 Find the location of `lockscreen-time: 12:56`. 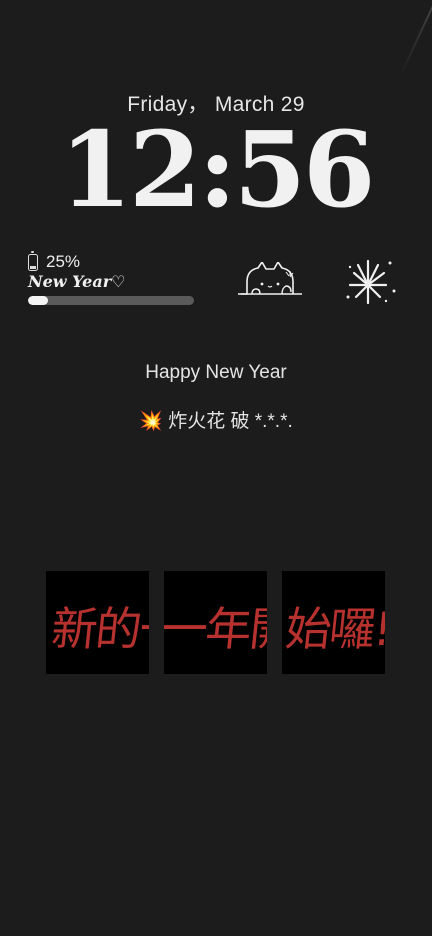

lockscreen-time: 12:56 is located at coordinates (217, 169).